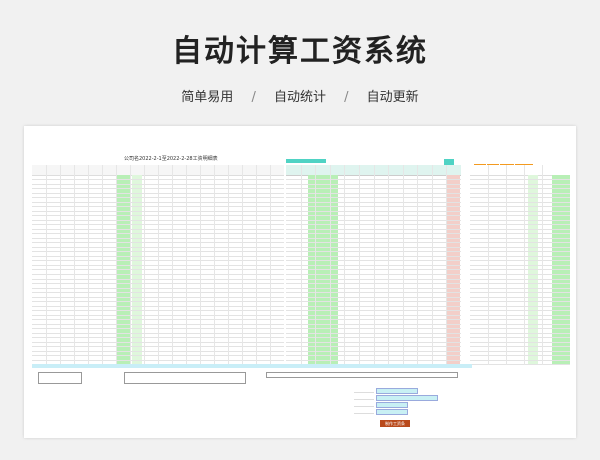 The image size is (600, 460). I want to click on teal-header-marker, so click(306, 161).